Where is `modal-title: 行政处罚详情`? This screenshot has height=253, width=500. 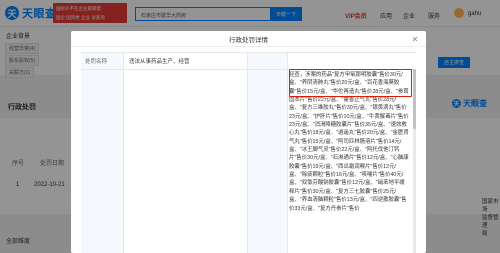
modal-title: 行政处罚详情 is located at coordinates (248, 40).